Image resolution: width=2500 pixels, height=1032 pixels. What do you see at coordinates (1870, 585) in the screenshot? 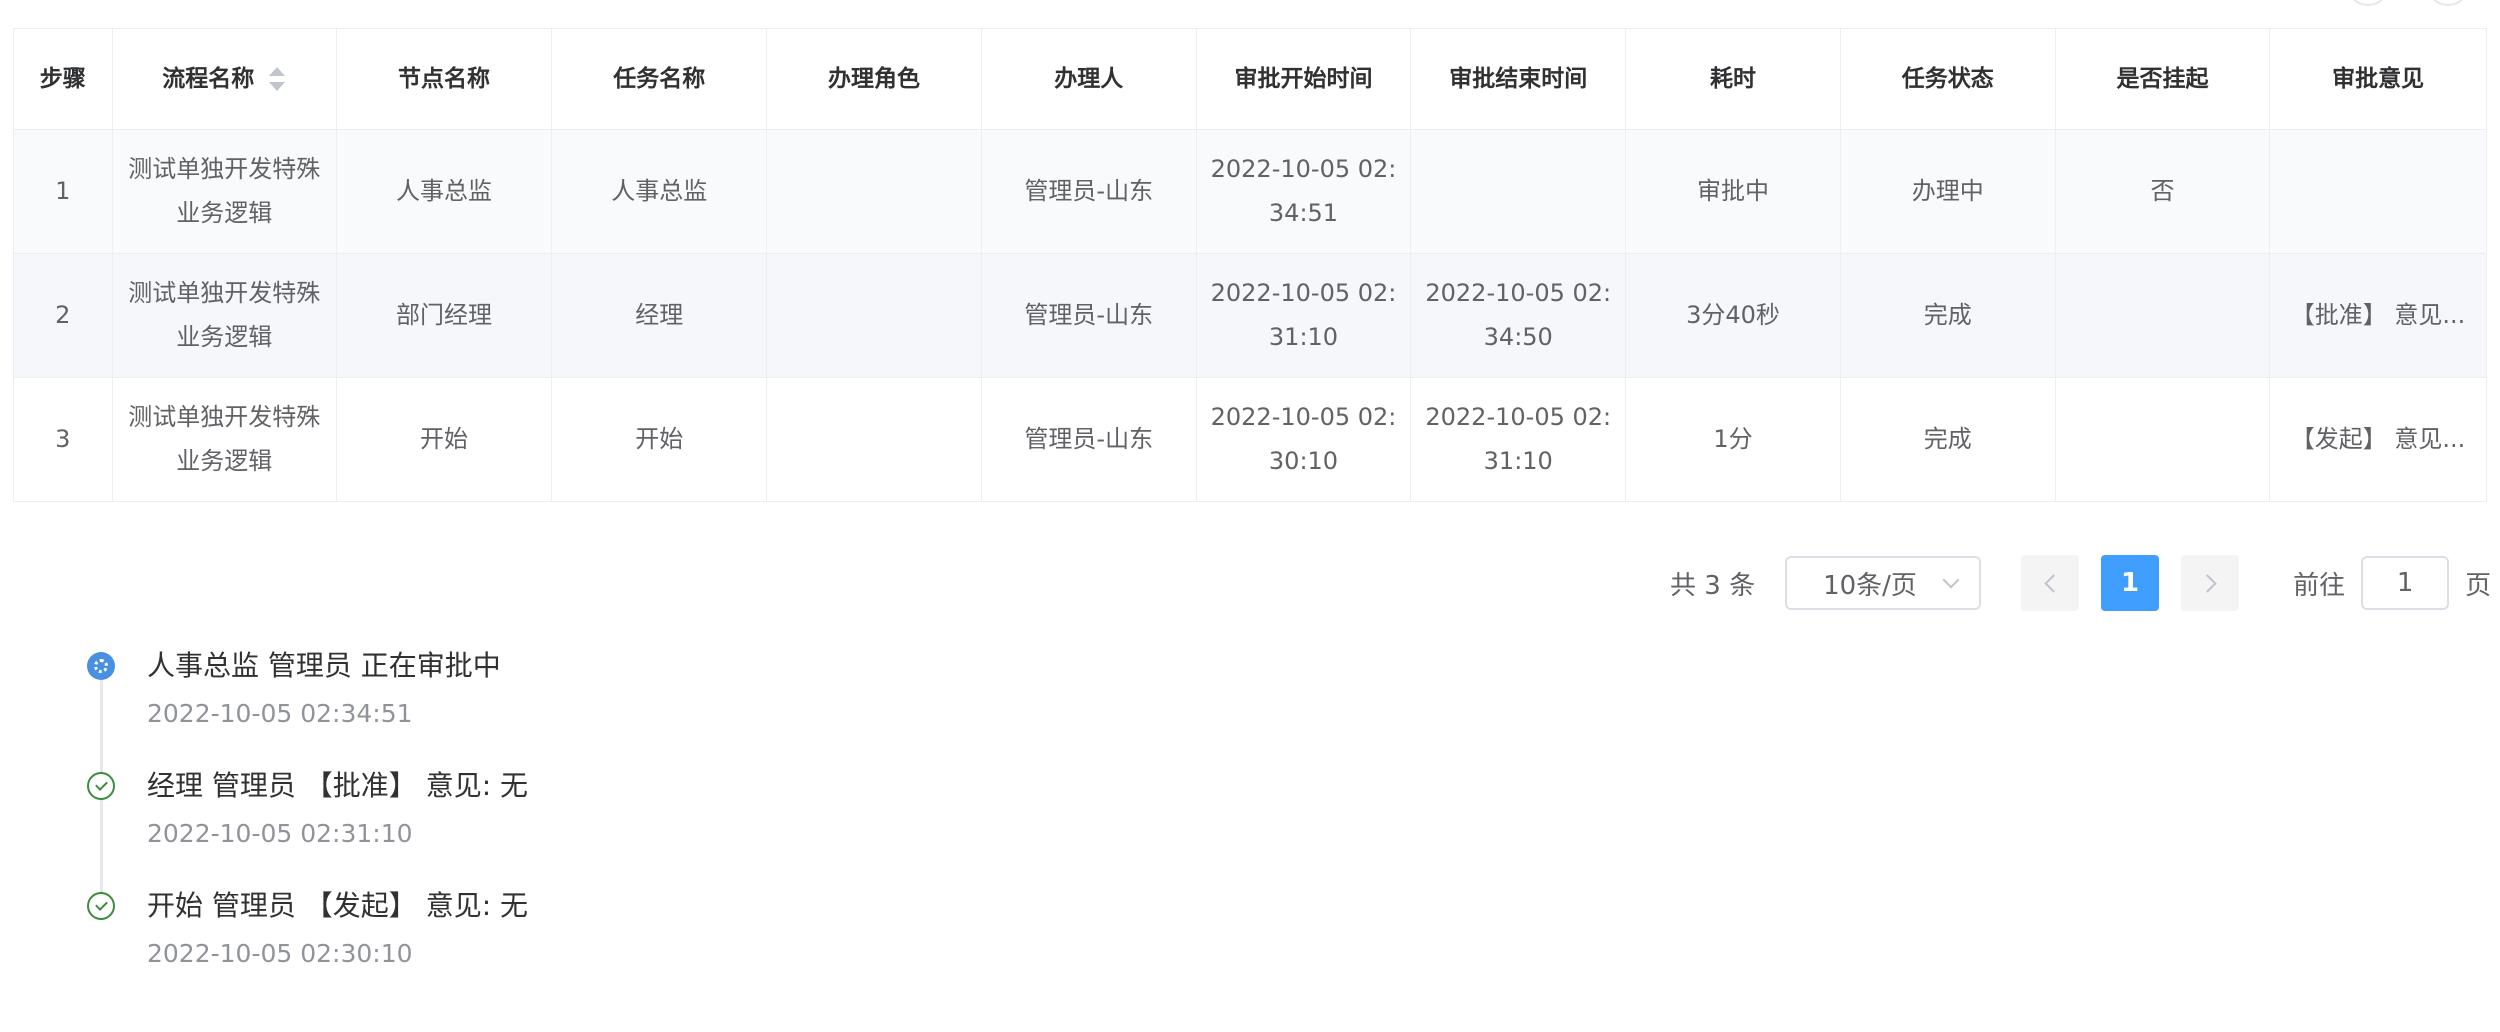
I see `page-size-value: 10条/页` at bounding box center [1870, 585].